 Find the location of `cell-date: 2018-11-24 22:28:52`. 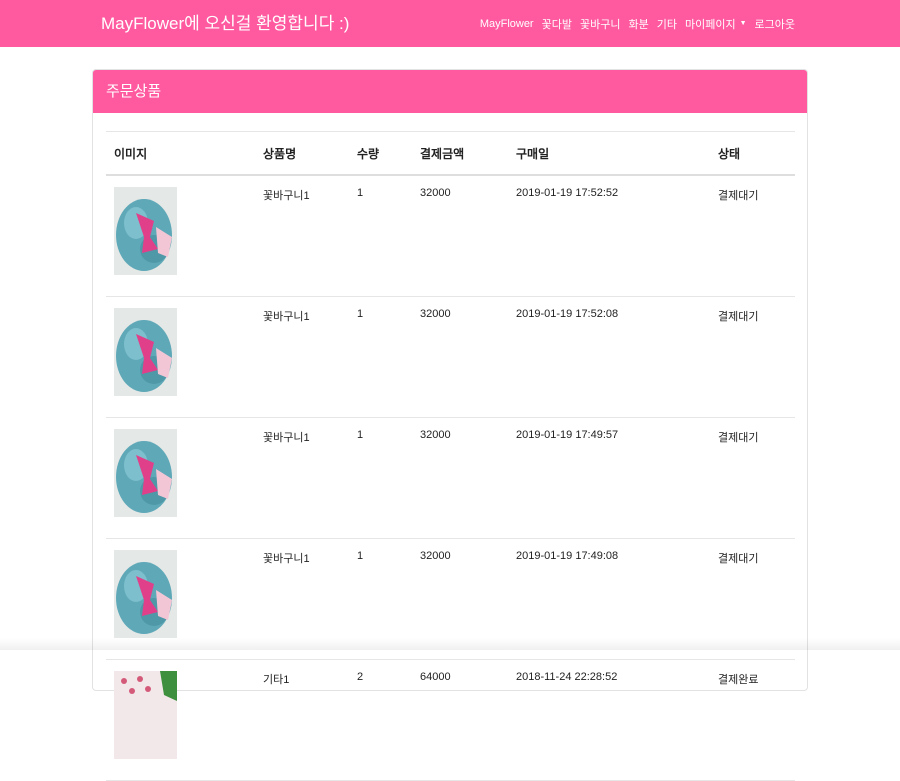

cell-date: 2018-11-24 22:28:52 is located at coordinates (609, 720).